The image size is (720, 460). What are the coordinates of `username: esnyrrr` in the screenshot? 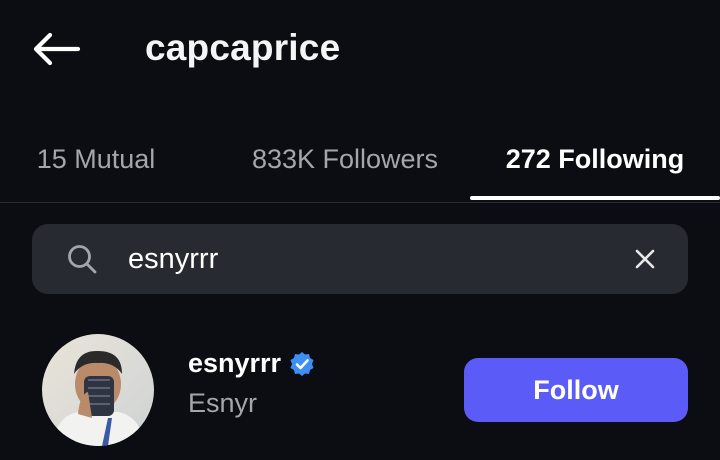 It's located at (234, 363).